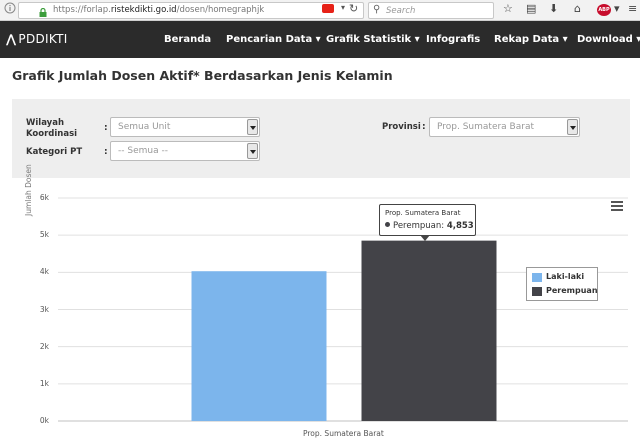 The width and height of the screenshot is (640, 438). What do you see at coordinates (44, 309) in the screenshot?
I see `y-tick-label: 3k` at bounding box center [44, 309].